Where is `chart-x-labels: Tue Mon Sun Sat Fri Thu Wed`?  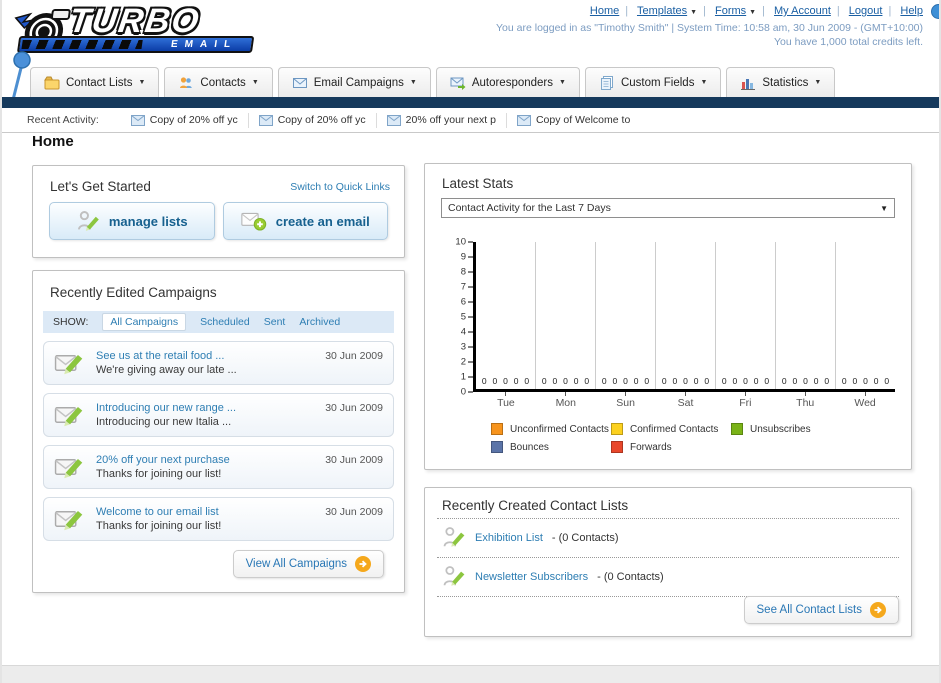 chart-x-labels: Tue Mon Sun Sat Fri Thu Wed is located at coordinates (685, 400).